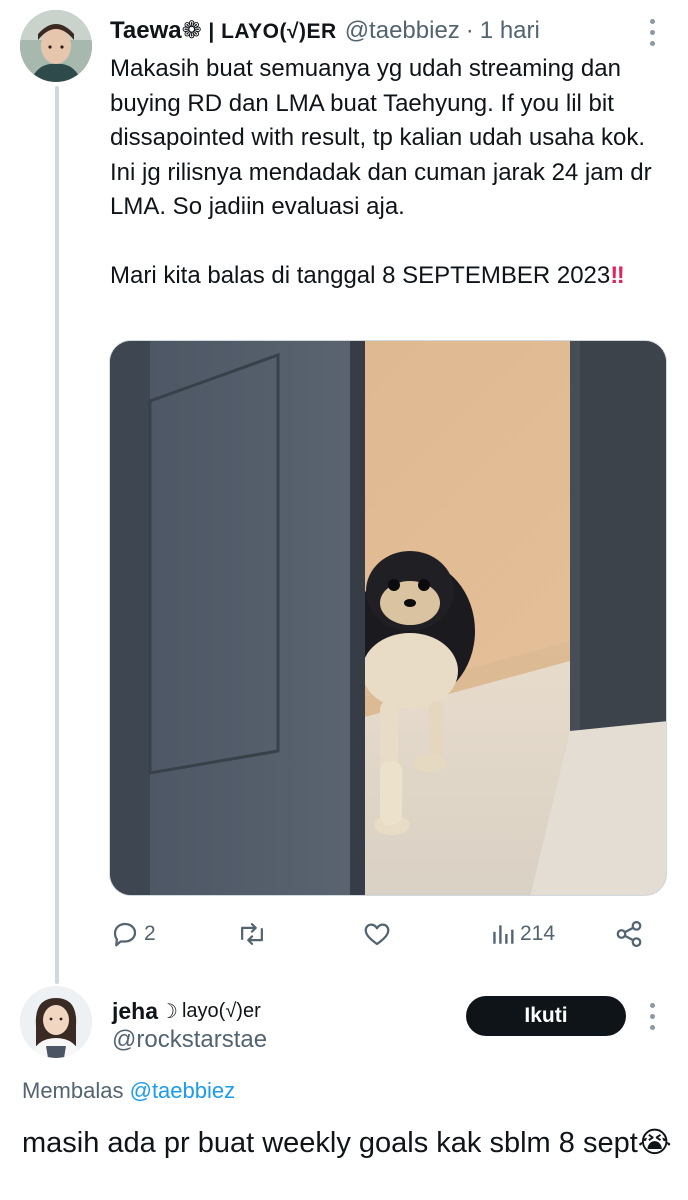  Describe the element at coordinates (538, 933) in the screenshot. I see `view-count: 214` at that location.